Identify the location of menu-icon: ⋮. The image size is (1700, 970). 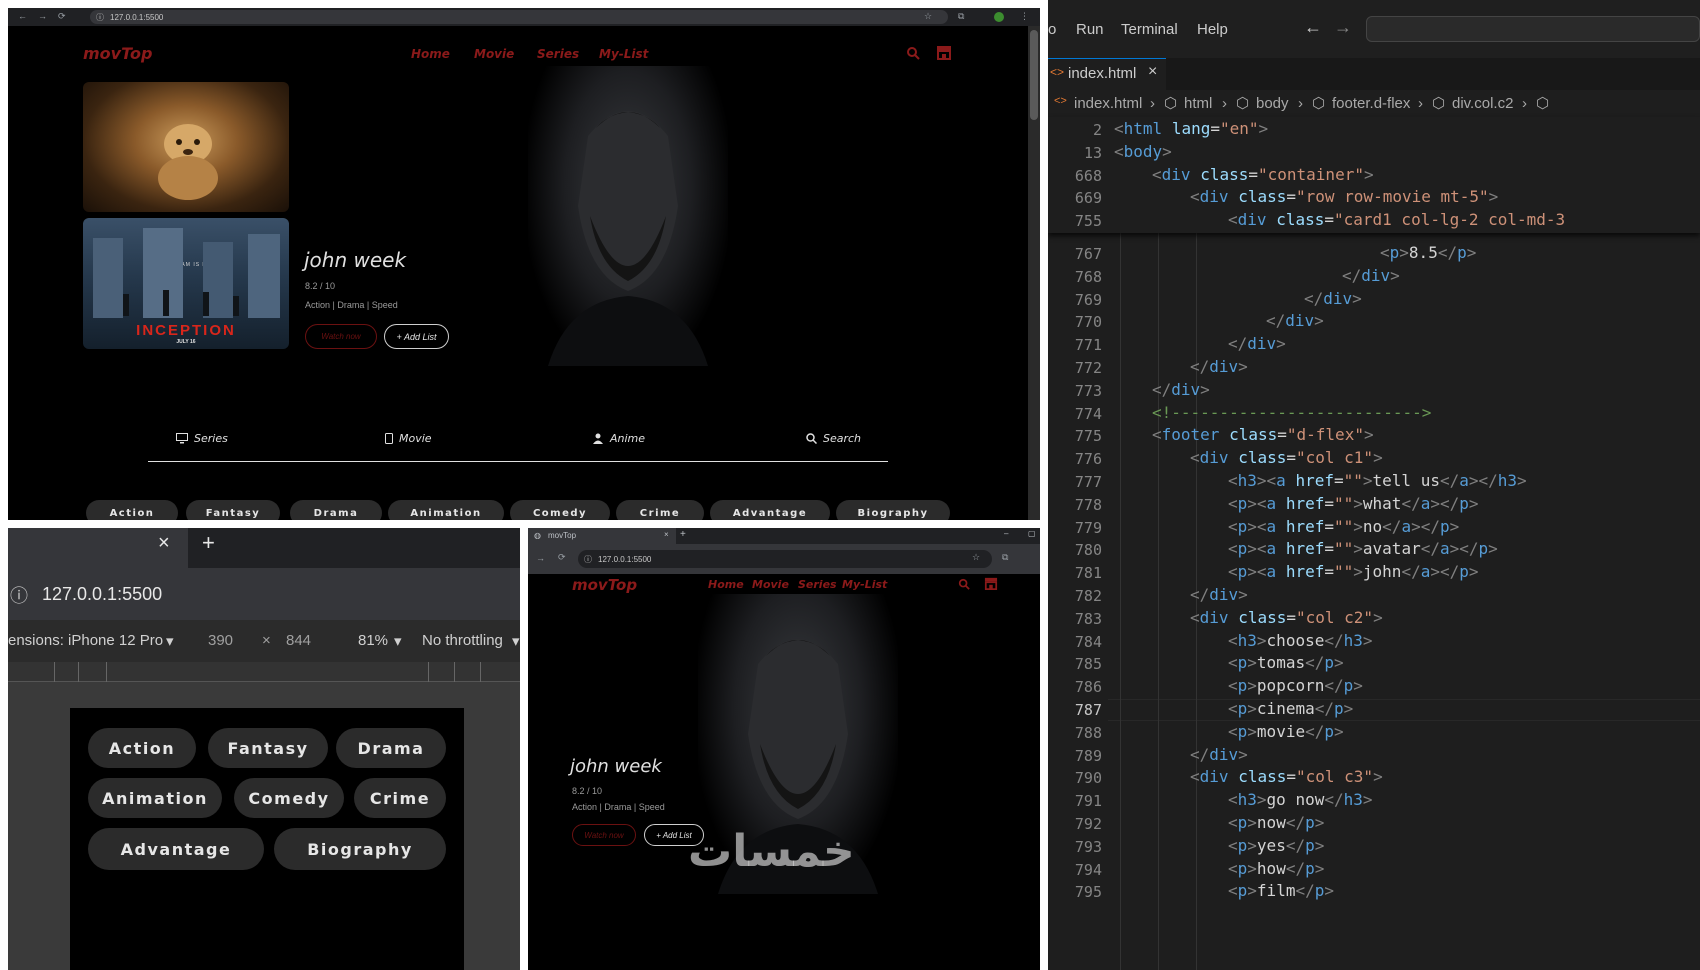
(1024, 16).